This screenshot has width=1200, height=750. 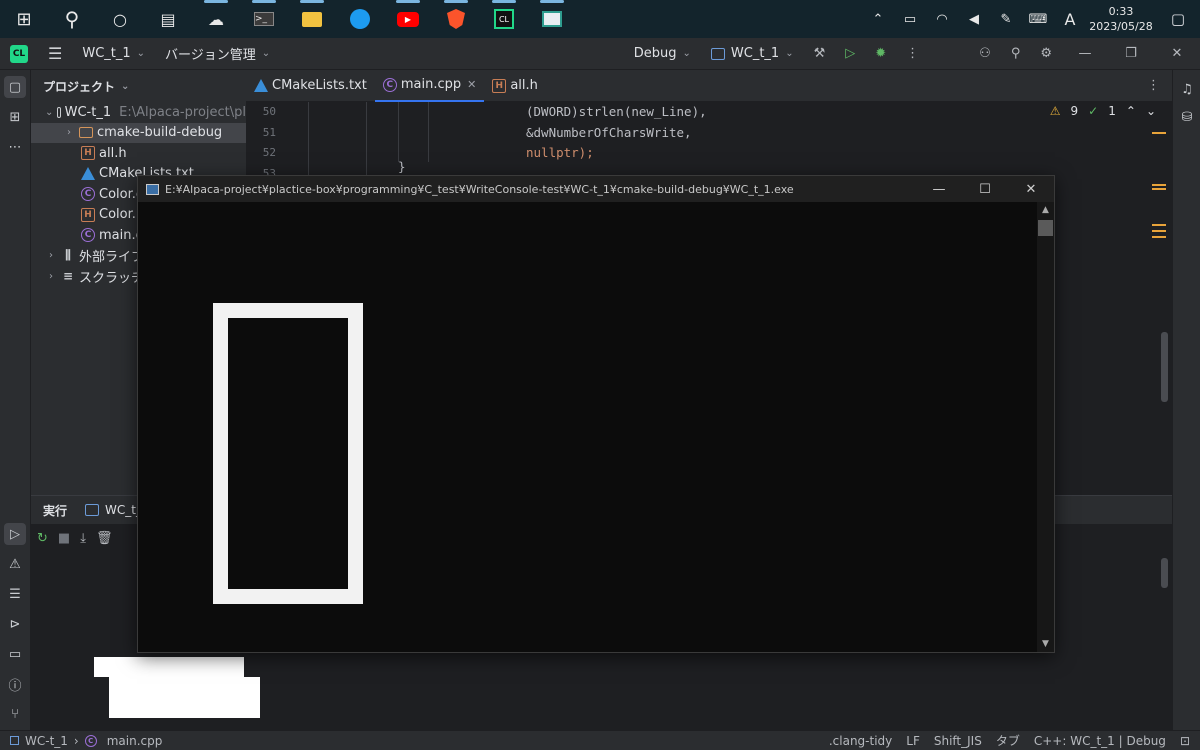 I want to click on project-selector: WC_t_1 ⌄, so click(x=113, y=54).